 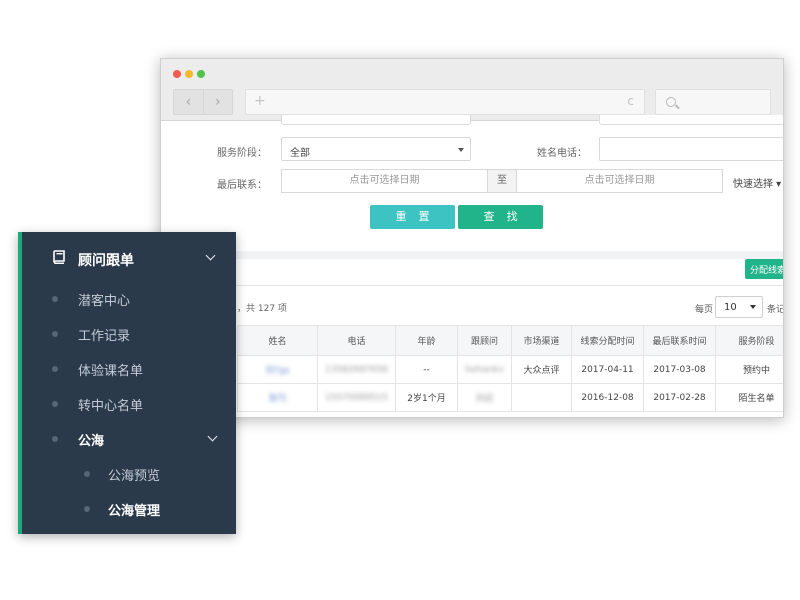 I want to click on cell-assigned-time: 2017-04-11, so click(x=607, y=369).